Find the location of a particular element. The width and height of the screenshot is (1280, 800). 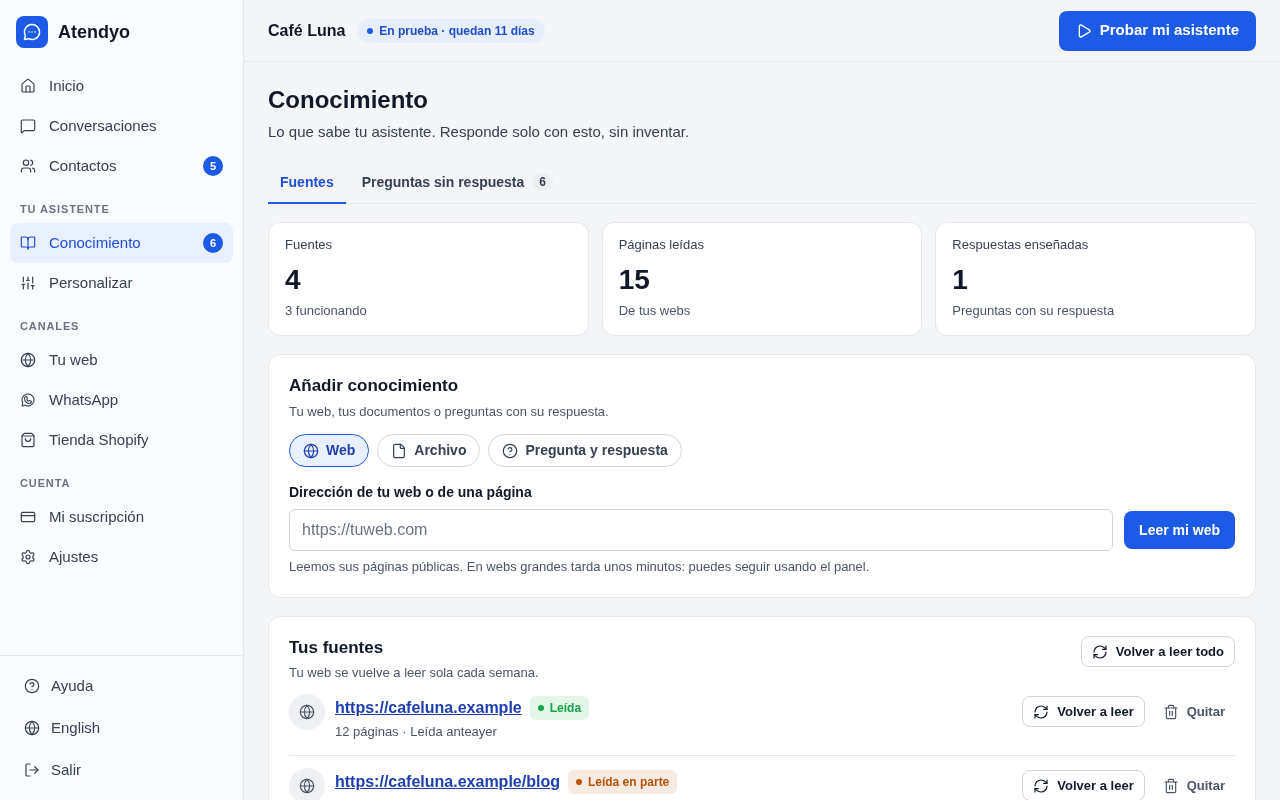

stat-value: 15 is located at coordinates (634, 280).